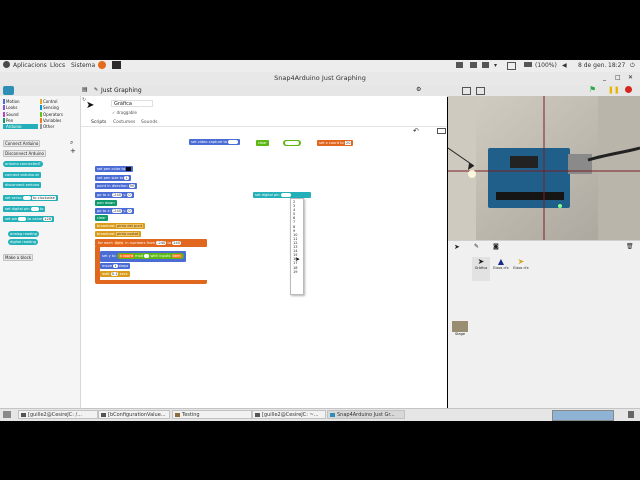 This screenshot has height=480, width=640. What do you see at coordinates (117, 195) in the screenshot?
I see `go-to-x-input-1: -240` at bounding box center [117, 195].